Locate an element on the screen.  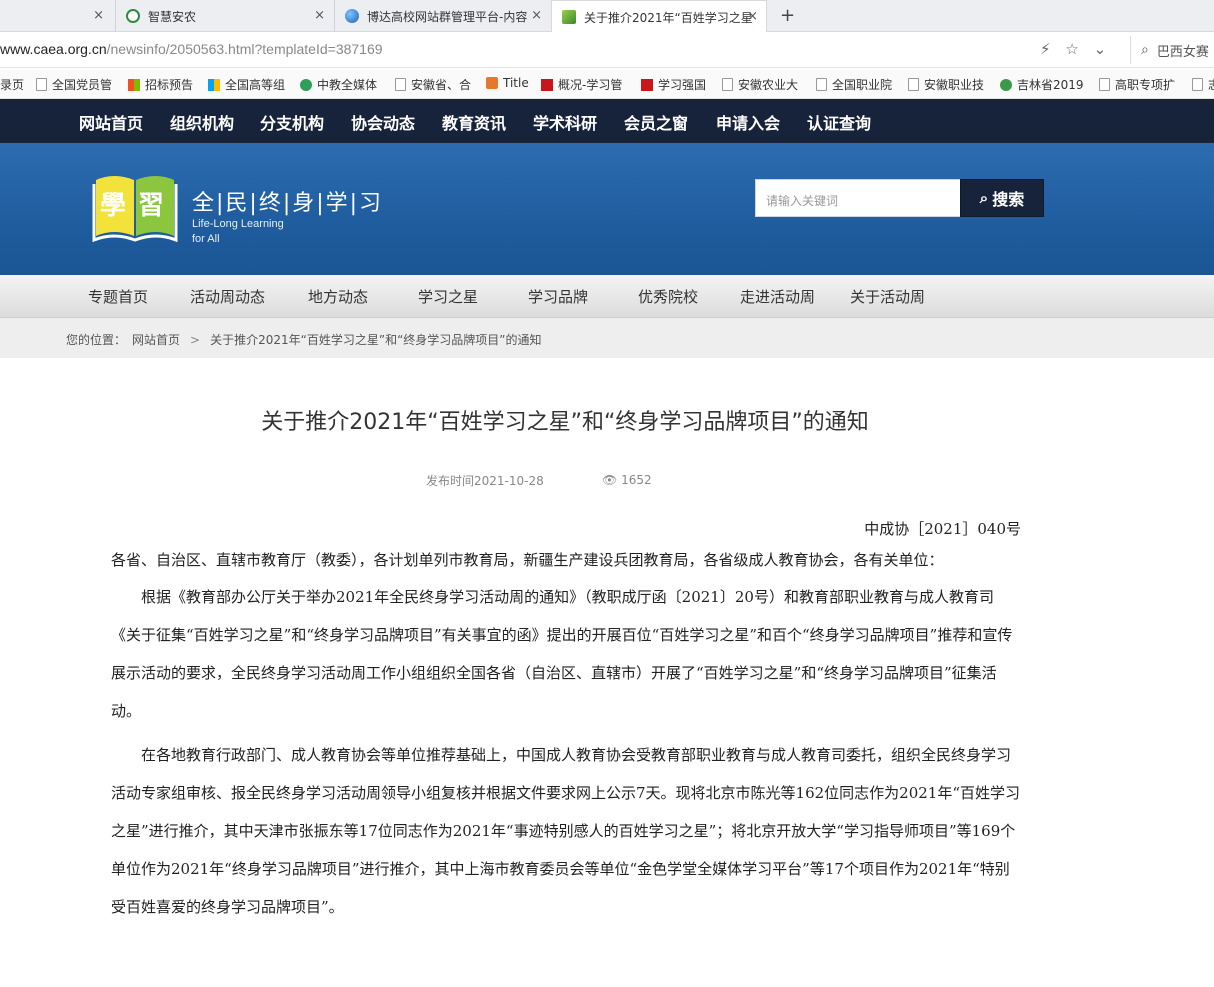
browser-search-field: ⌕ 巴西女赛 is located at coordinates (1172, 50).